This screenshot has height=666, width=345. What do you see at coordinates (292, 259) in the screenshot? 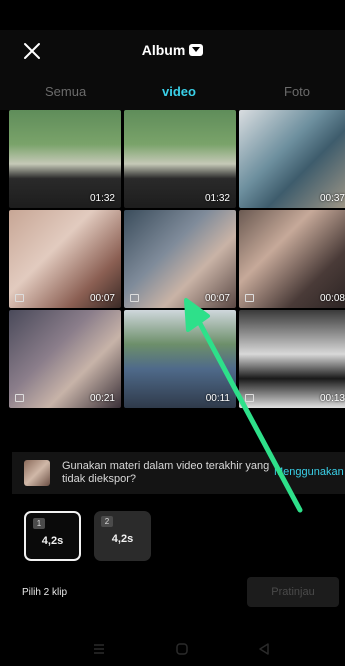
I see `video-thumbnail: 00:08` at bounding box center [292, 259].